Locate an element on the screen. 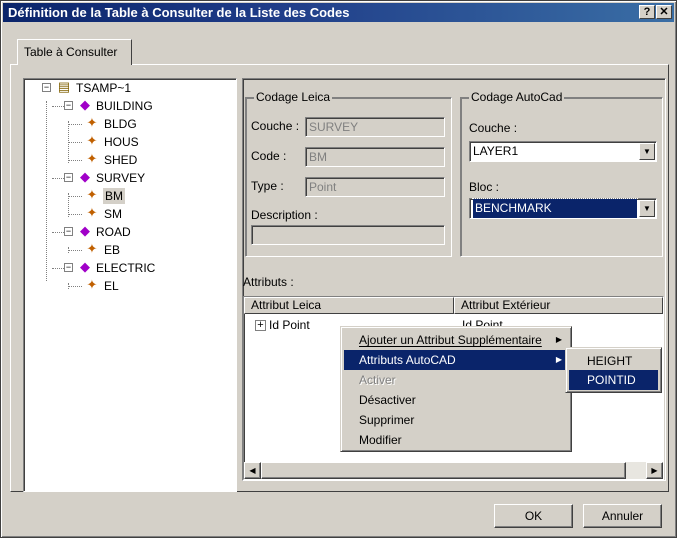  close-button: ✕ is located at coordinates (664, 12).